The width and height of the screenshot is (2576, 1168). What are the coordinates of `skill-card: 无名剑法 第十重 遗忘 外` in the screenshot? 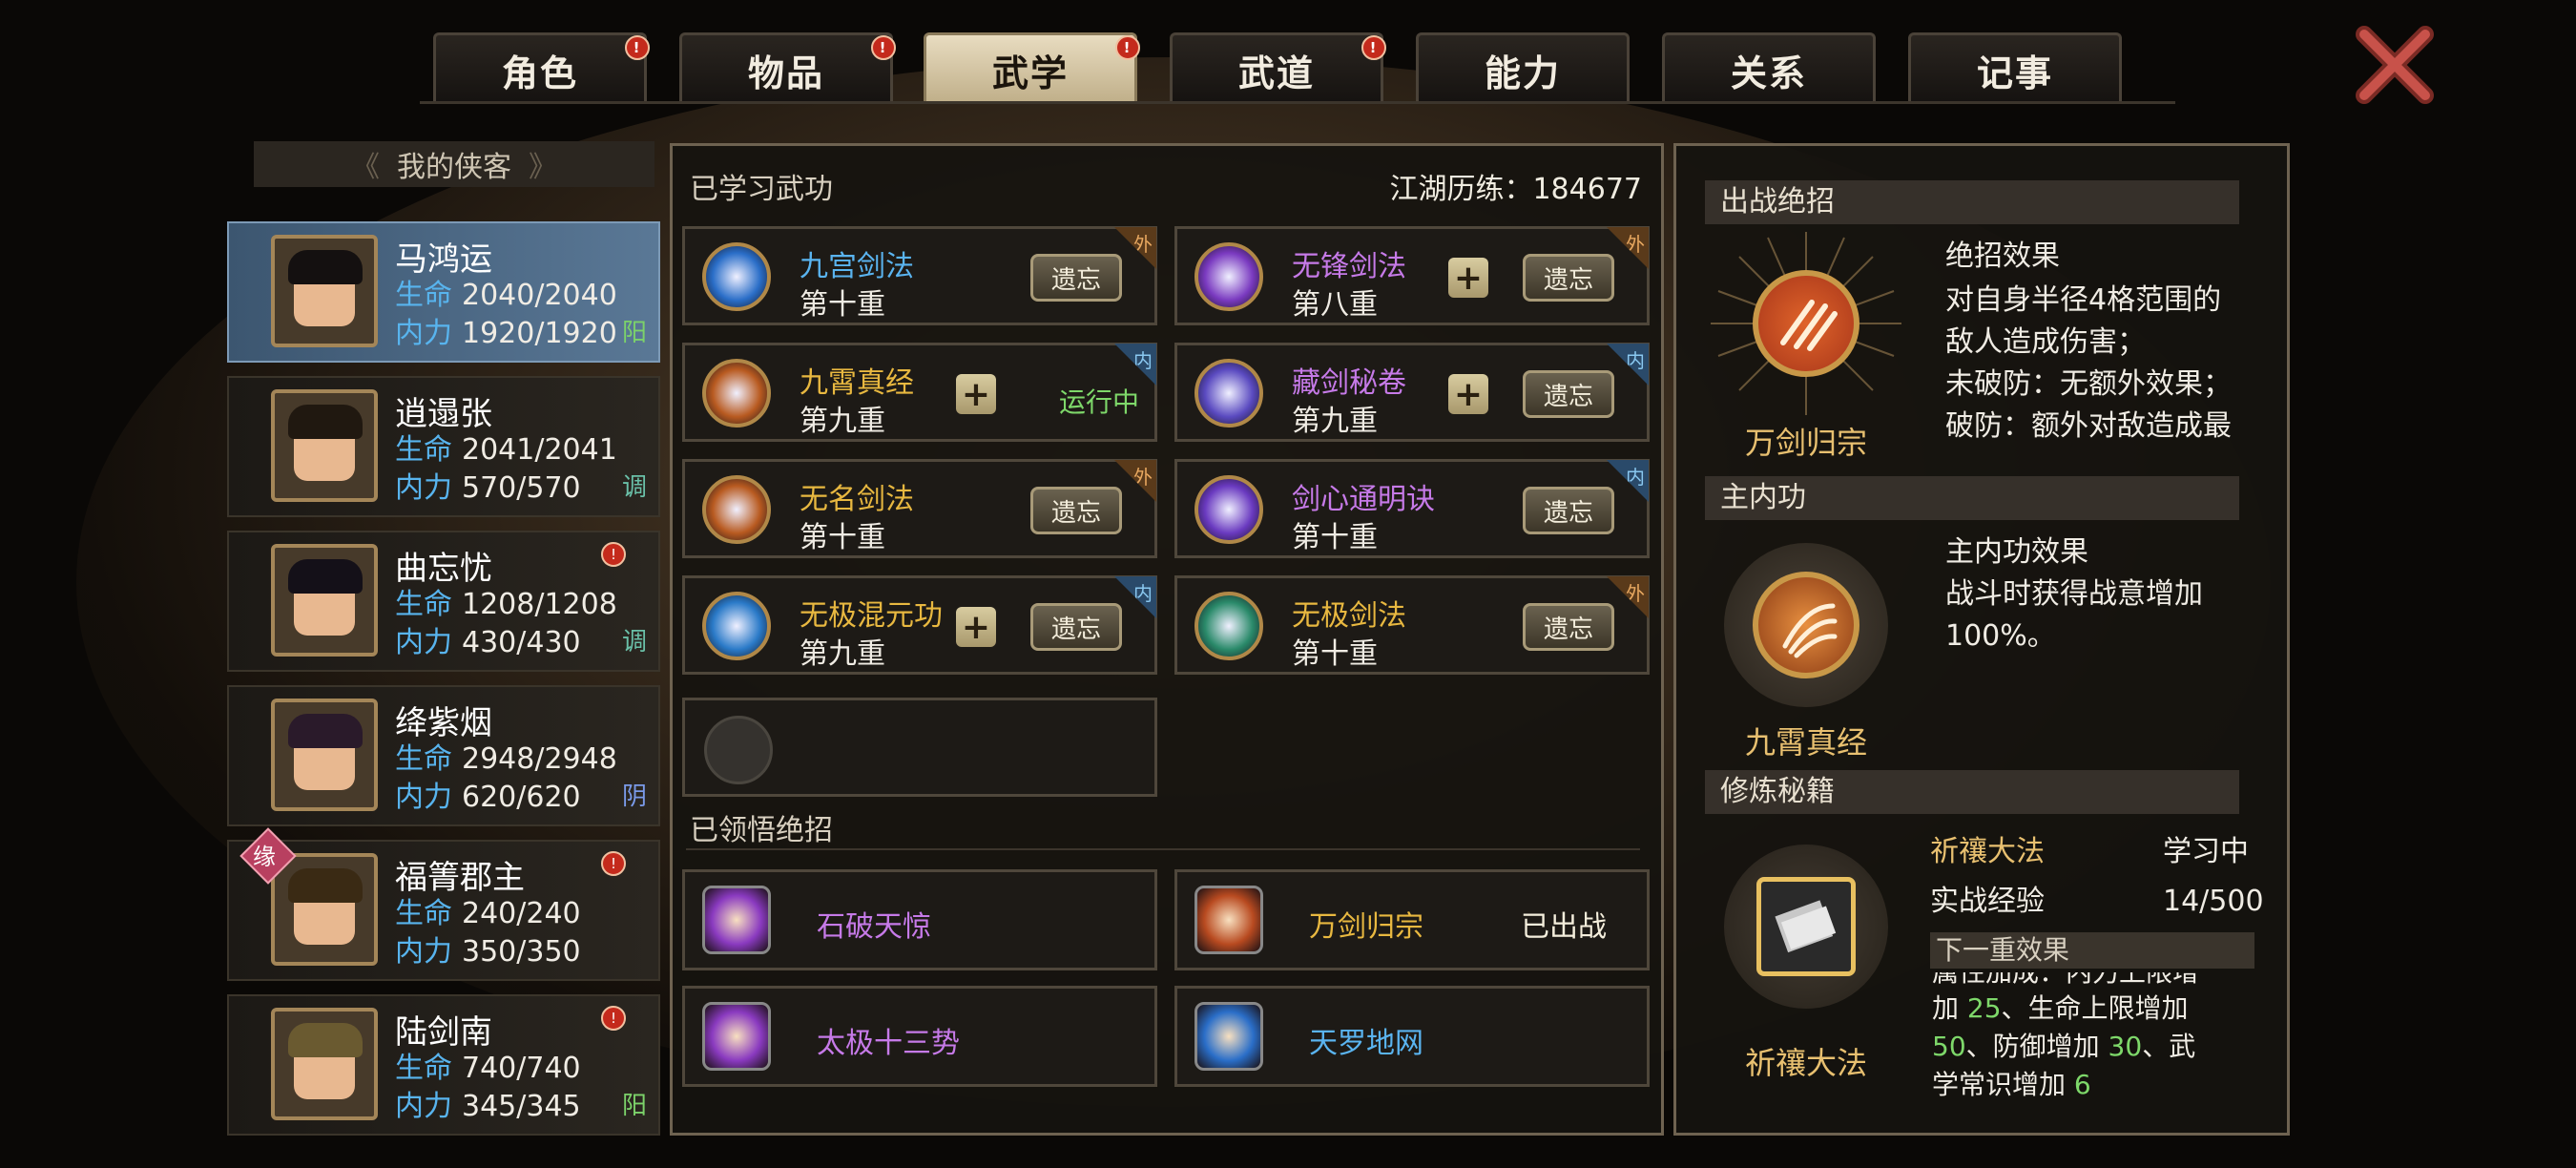 It's located at (919, 509).